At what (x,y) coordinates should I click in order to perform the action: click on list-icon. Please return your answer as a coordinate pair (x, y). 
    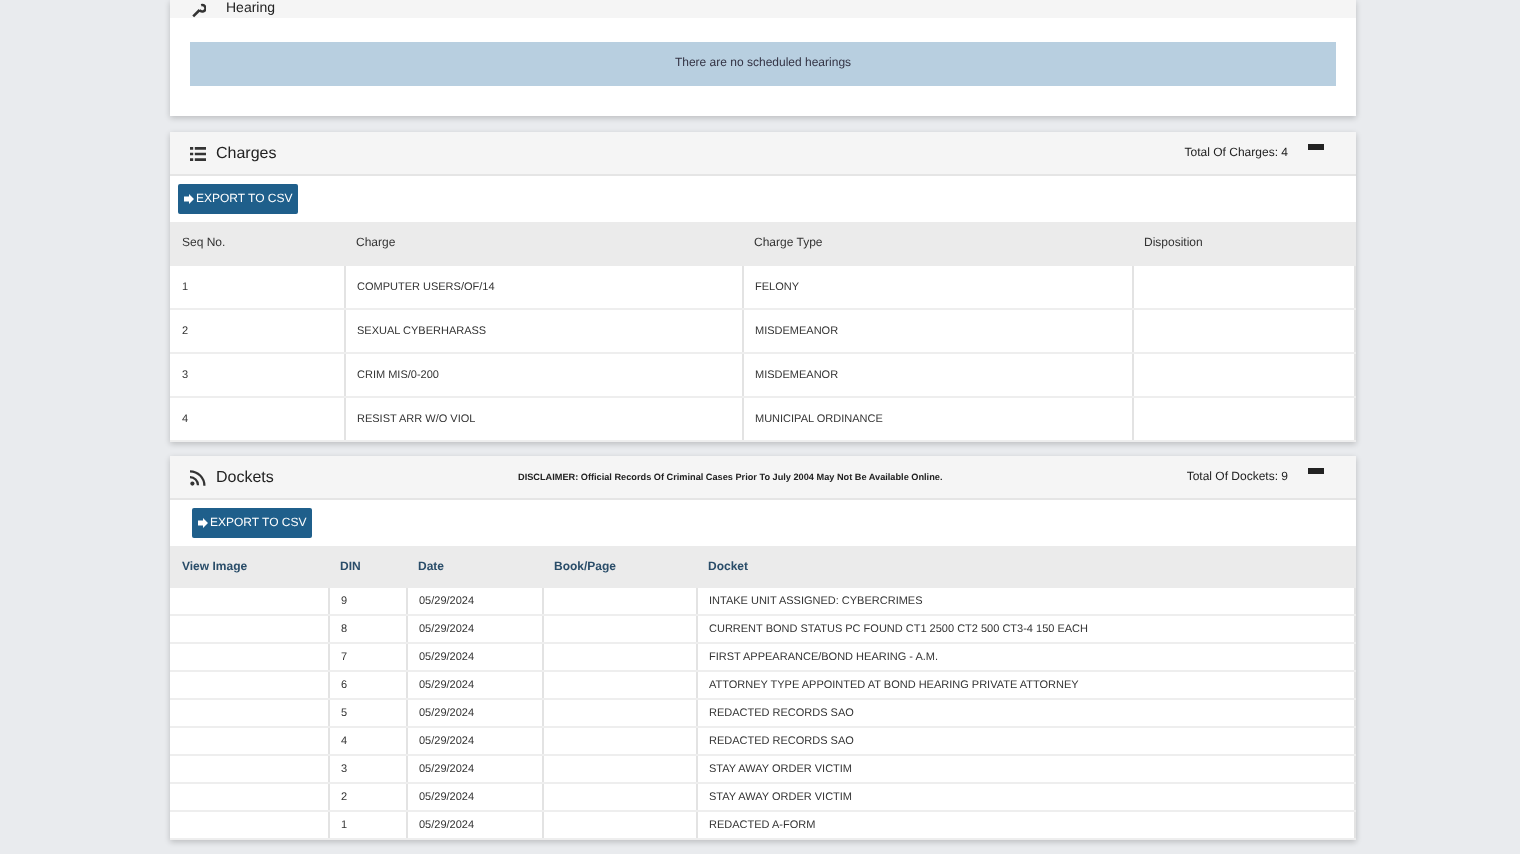
    Looking at the image, I should click on (198, 153).